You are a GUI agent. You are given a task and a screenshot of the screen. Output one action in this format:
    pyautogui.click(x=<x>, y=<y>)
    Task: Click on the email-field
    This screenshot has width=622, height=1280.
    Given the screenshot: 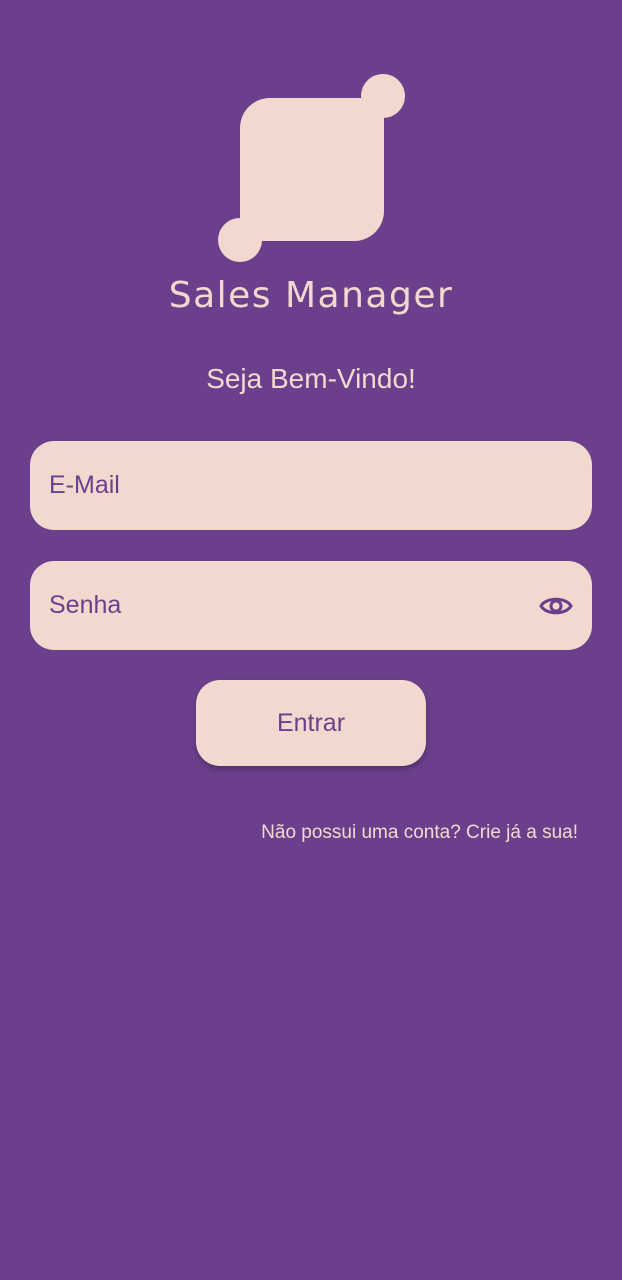 What is the action you would take?
    pyautogui.click(x=311, y=485)
    